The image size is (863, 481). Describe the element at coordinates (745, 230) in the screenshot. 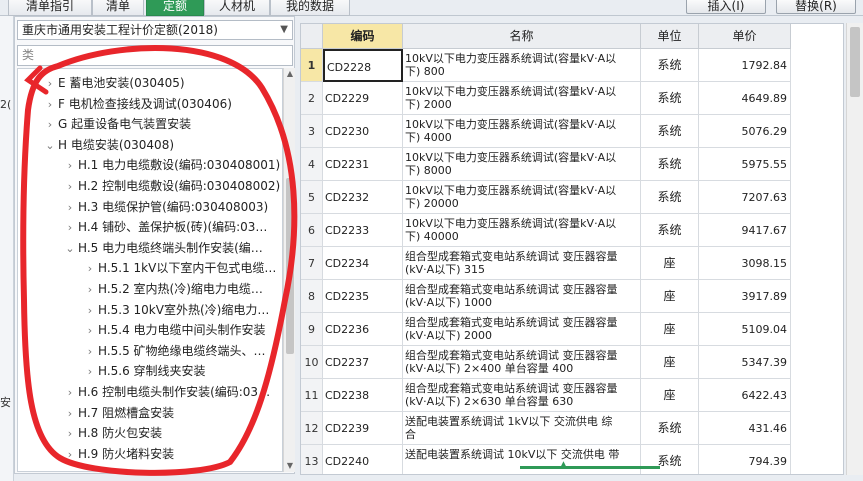

I see `cell-price: 9417.67` at that location.